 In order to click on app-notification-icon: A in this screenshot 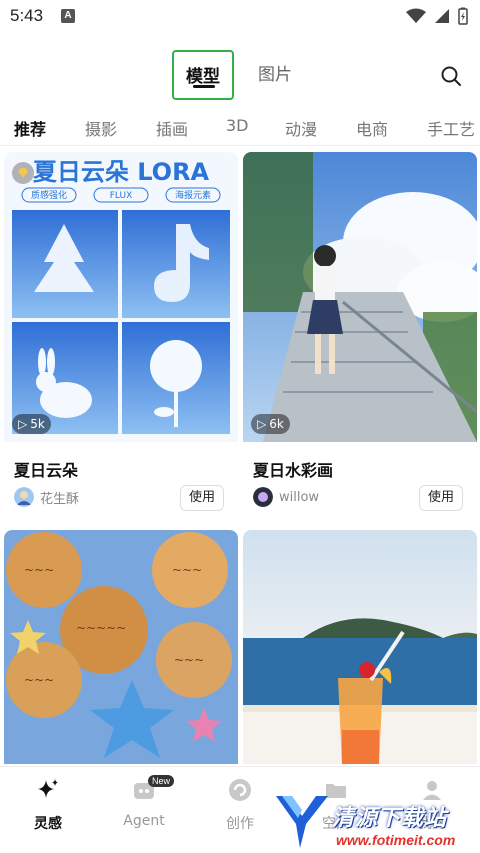, I will do `click(68, 16)`.